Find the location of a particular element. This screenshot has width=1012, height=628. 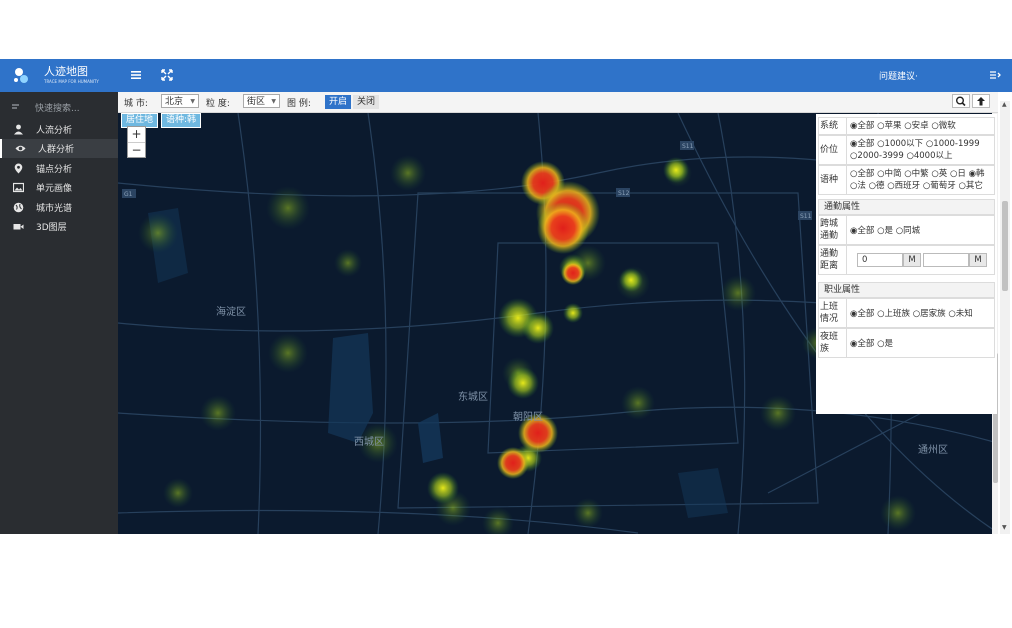

scroll-up-icon: ▲ is located at coordinates (1004, 104).